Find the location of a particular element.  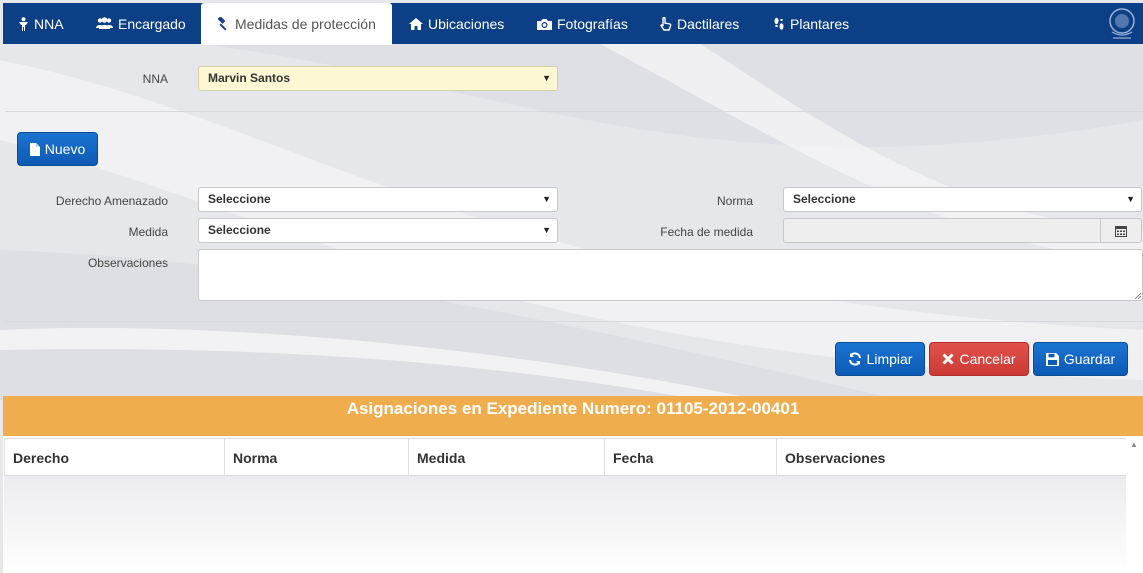

tab-plantares: Plantares is located at coordinates (811, 23).